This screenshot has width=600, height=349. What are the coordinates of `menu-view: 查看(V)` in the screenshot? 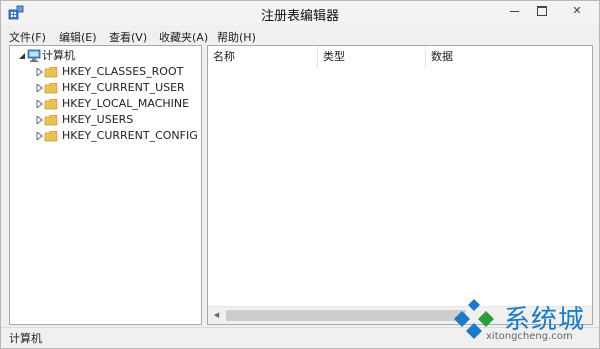 It's located at (128, 37).